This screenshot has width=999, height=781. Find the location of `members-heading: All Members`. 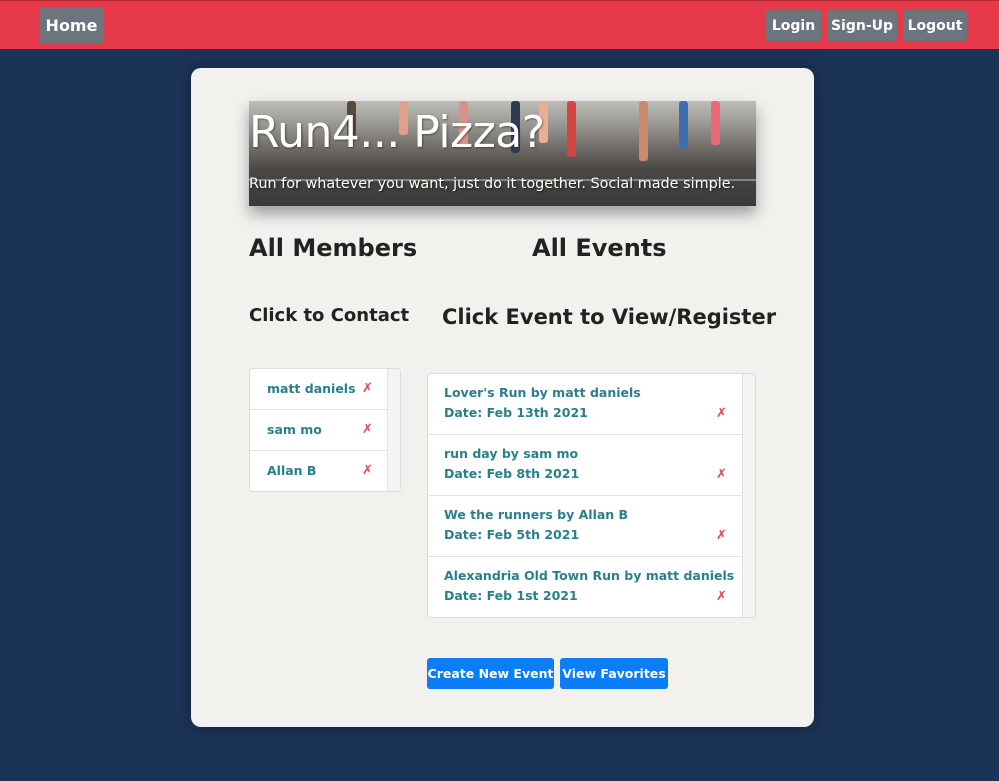

members-heading: All Members is located at coordinates (333, 248).